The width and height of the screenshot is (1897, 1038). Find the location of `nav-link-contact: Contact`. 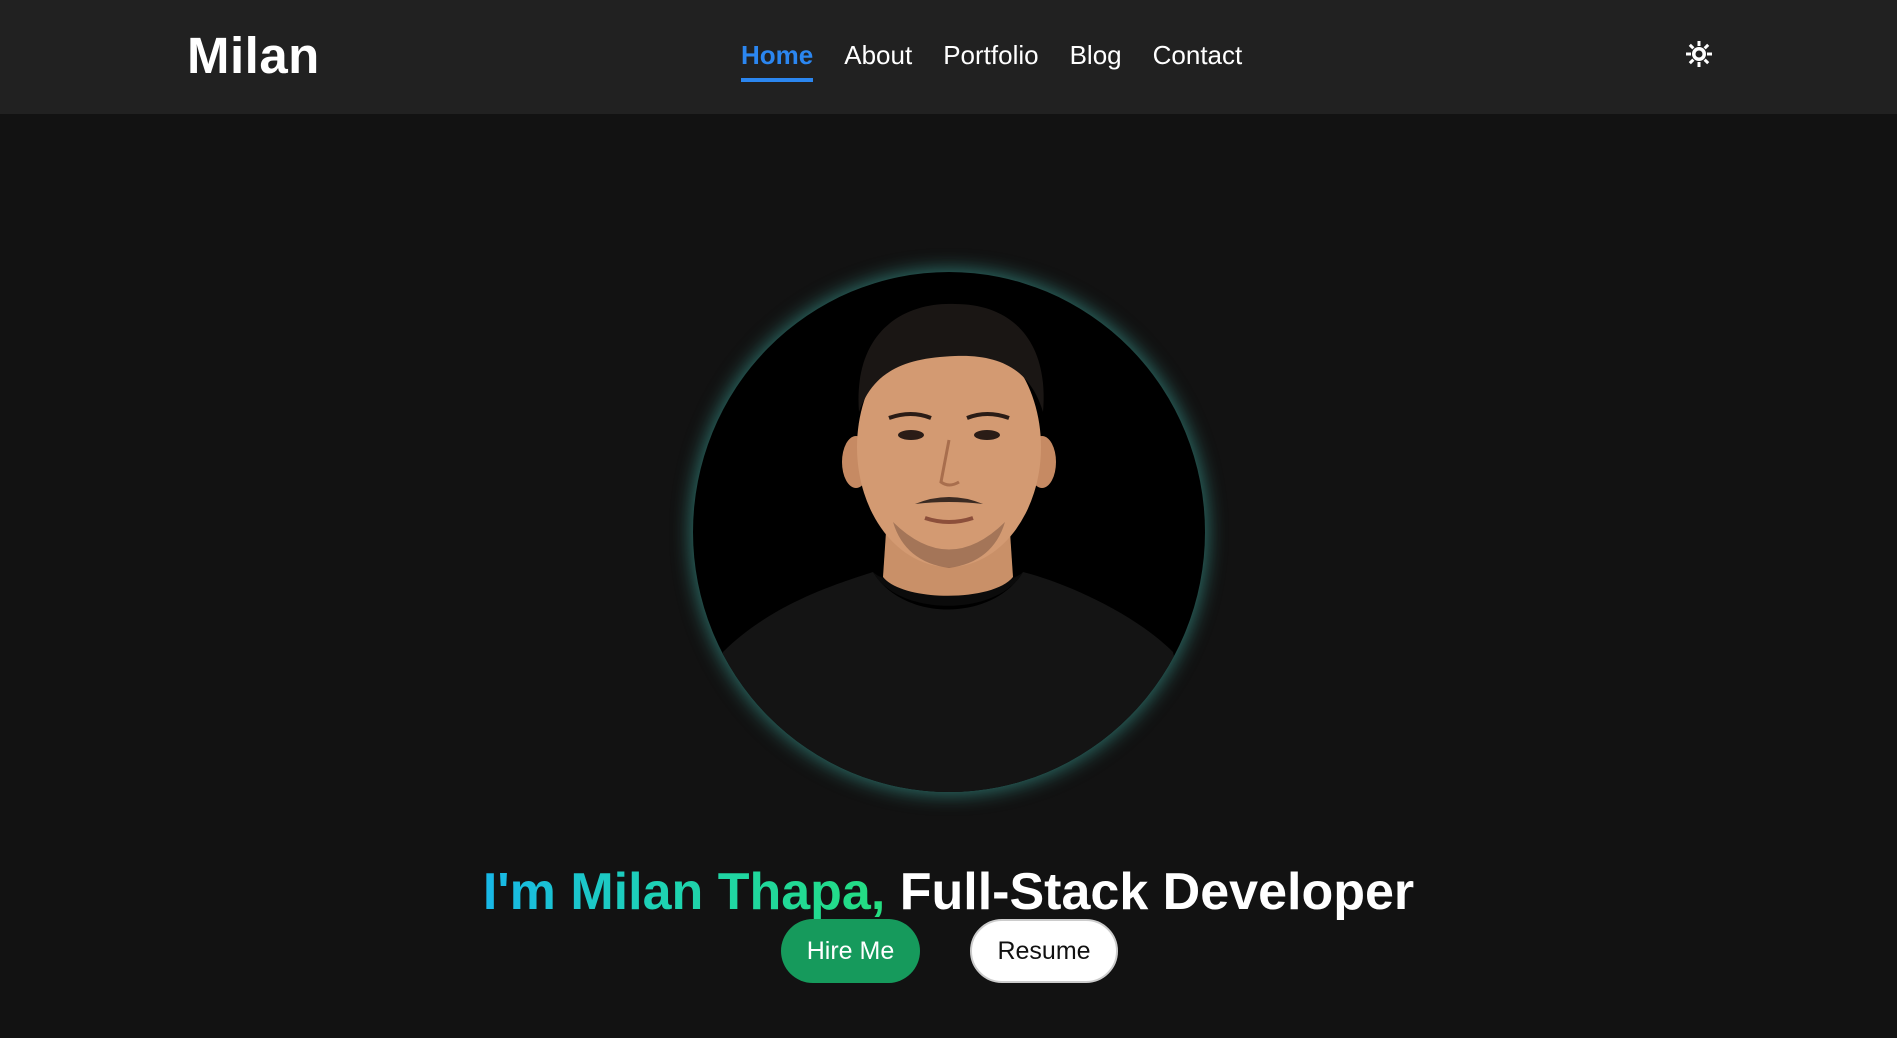

nav-link-contact: Contact is located at coordinates (1198, 59).